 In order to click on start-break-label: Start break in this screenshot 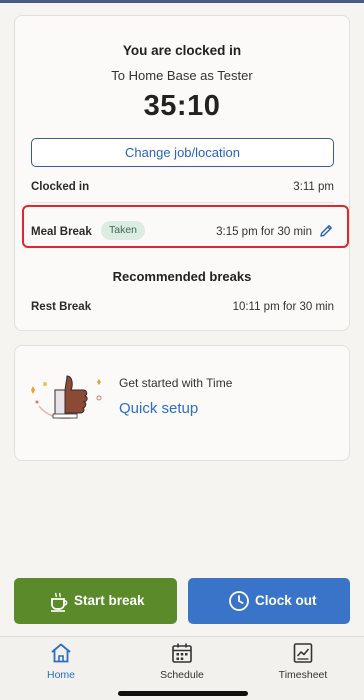, I will do `click(109, 600)`.